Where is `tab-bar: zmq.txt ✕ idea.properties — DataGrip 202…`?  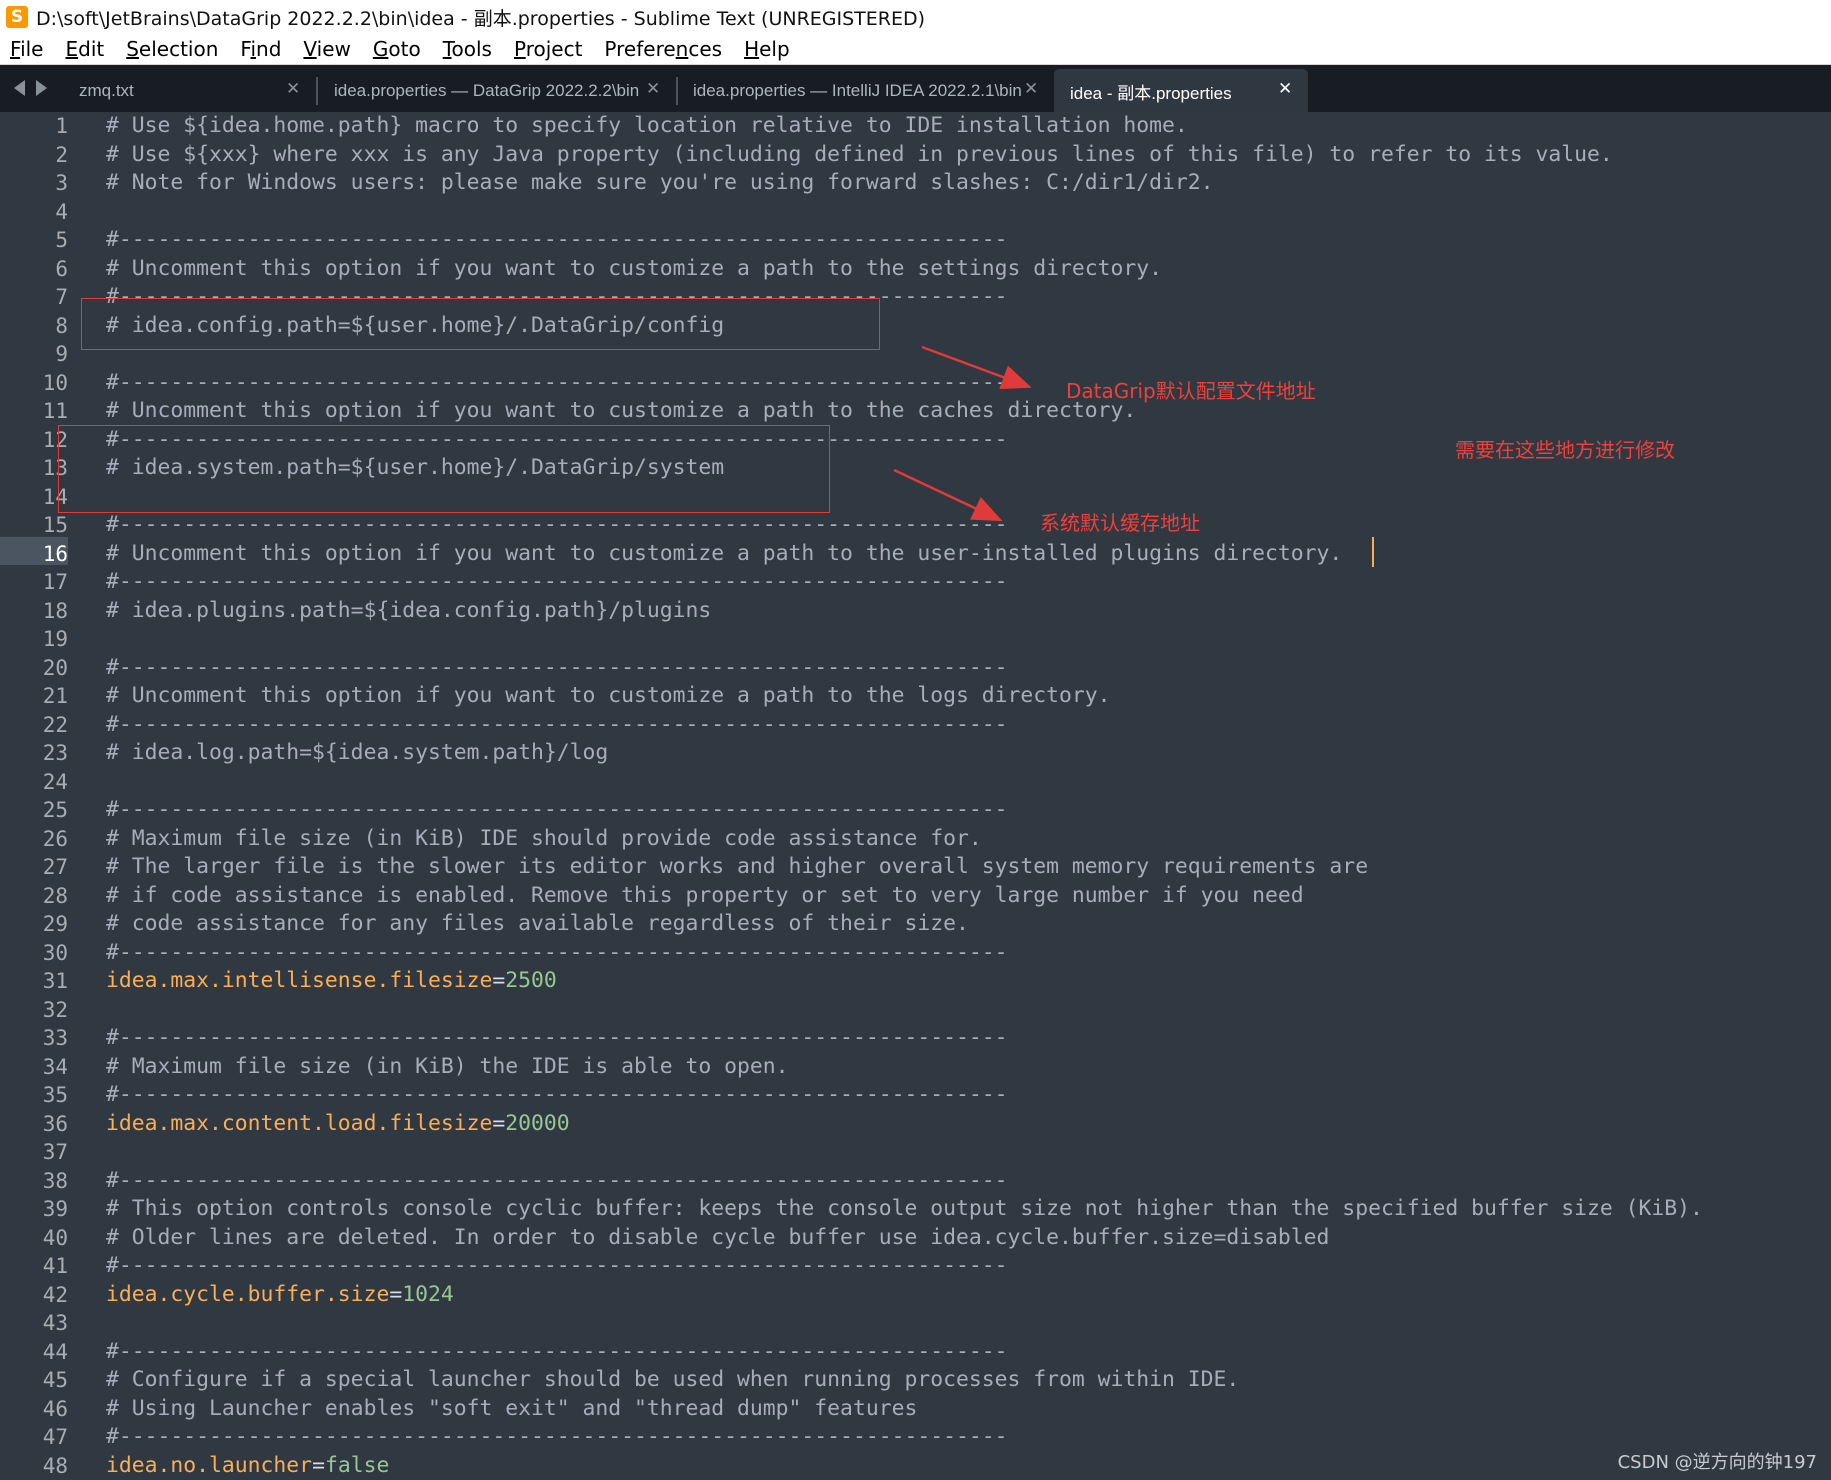
tab-bar: zmq.txt ✕ idea.properties — DataGrip 202… is located at coordinates (915, 88).